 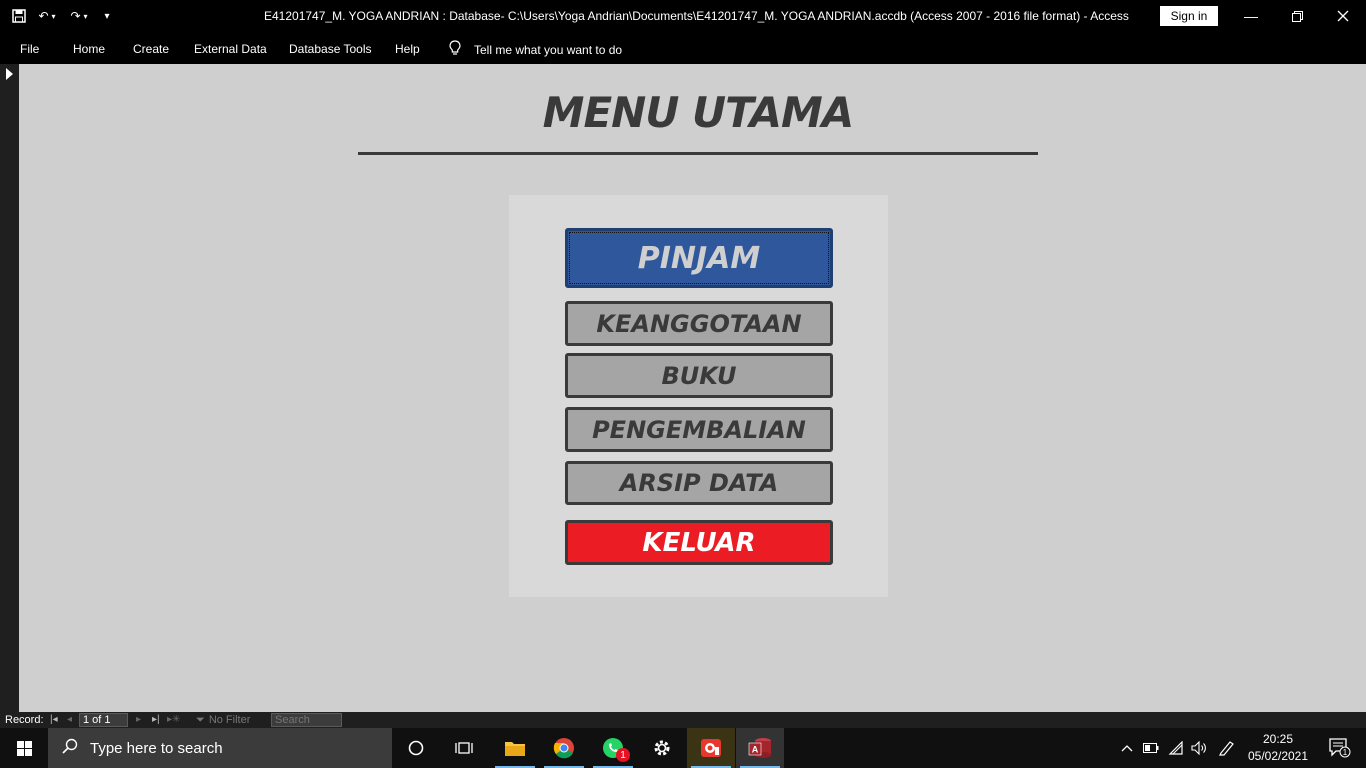 I want to click on svg-text: A, so click(x=755, y=750).